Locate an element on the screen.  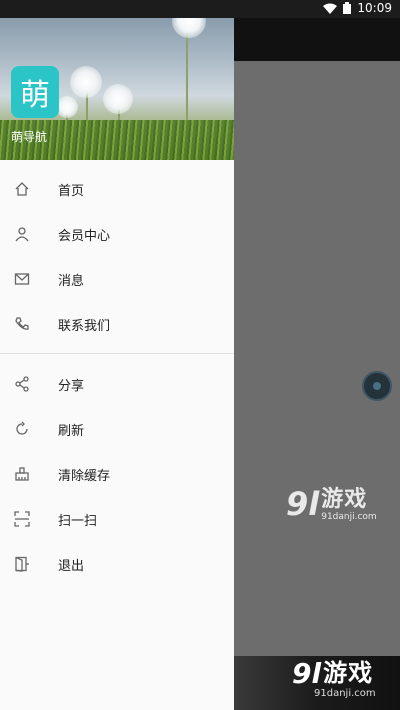
menu-label: 首页 is located at coordinates (71, 191).